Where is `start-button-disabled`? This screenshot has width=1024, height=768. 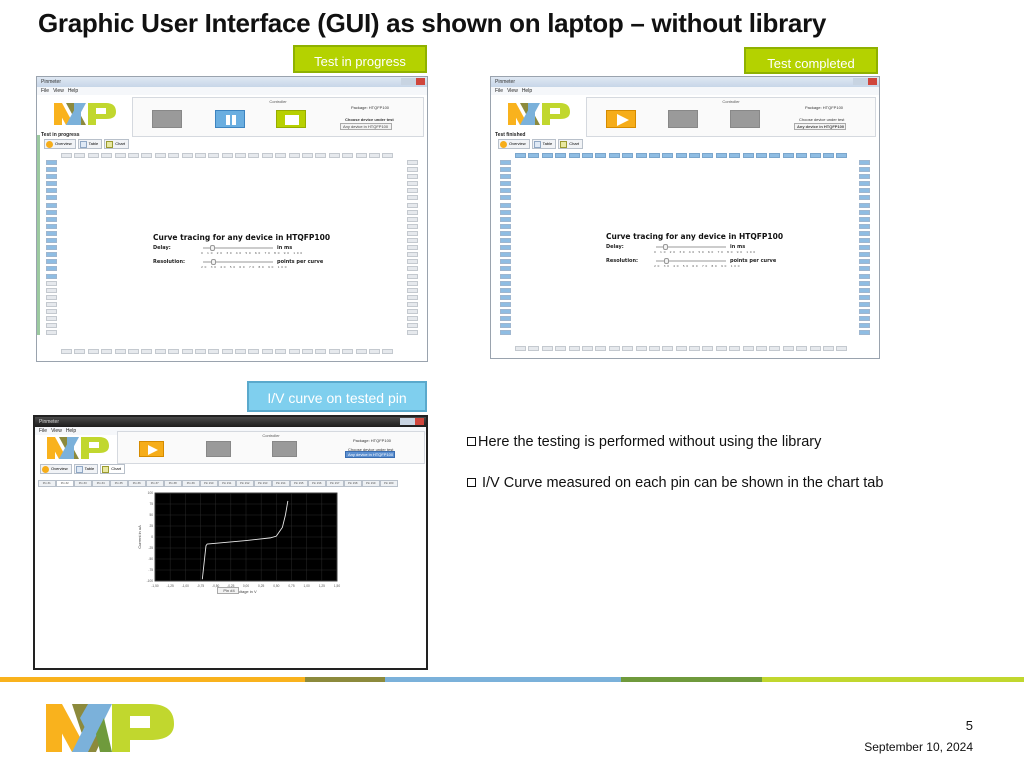 start-button-disabled is located at coordinates (167, 119).